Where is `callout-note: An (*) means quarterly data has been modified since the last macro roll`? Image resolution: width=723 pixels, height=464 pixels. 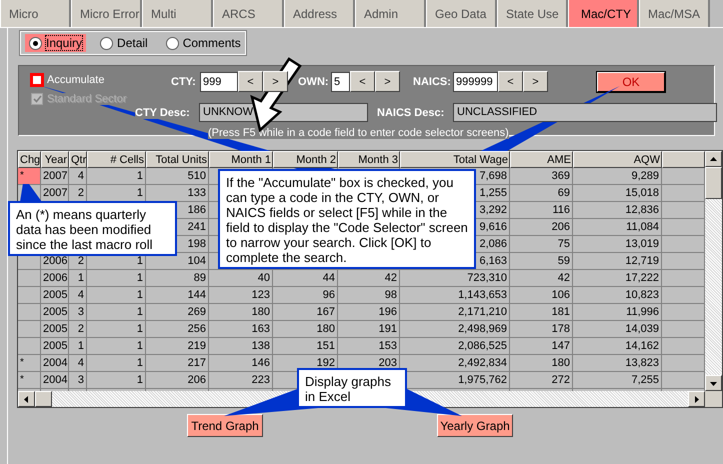 callout-note: An (*) means quarterly data has been modified since the last macro roll is located at coordinates (92, 228).